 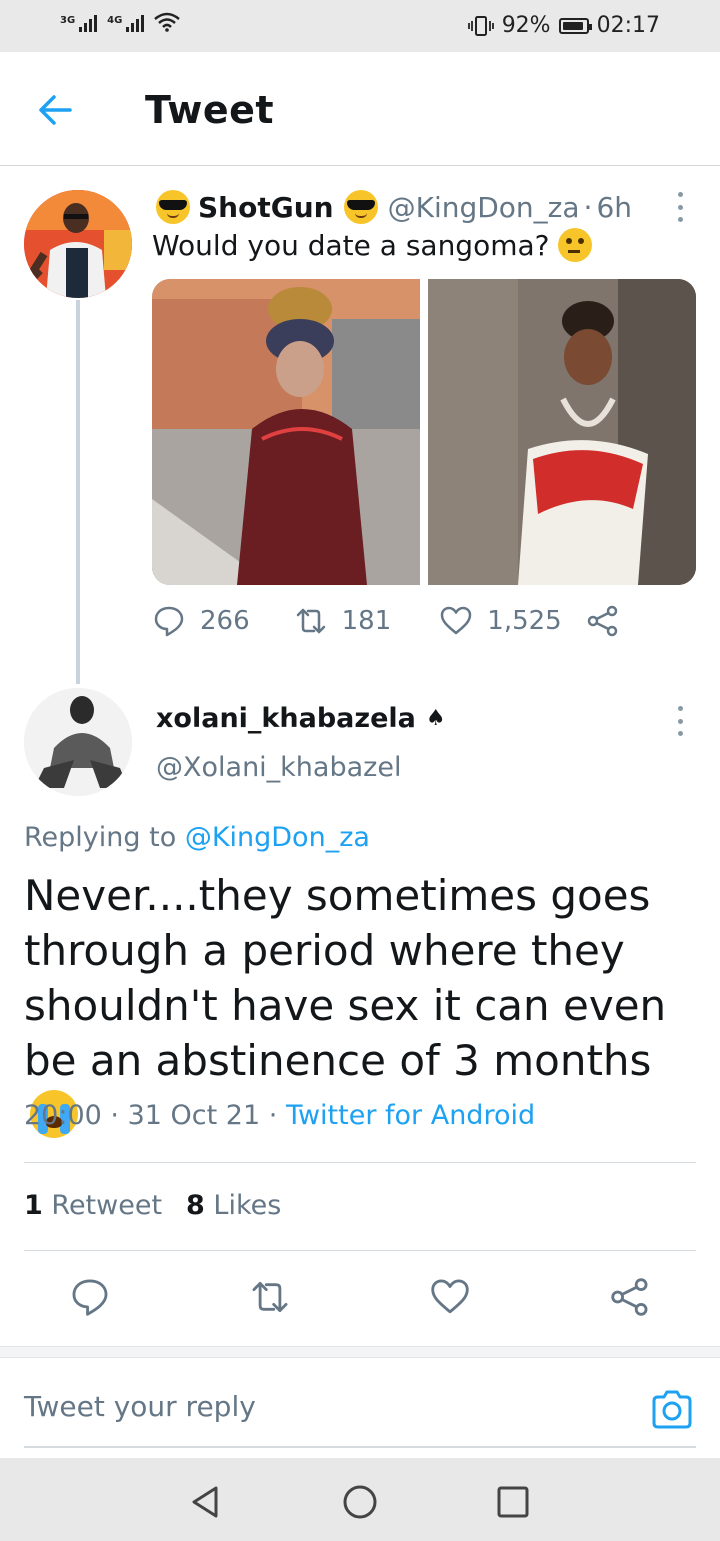 I want to click on vibrate-icon, so click(x=480, y=25).